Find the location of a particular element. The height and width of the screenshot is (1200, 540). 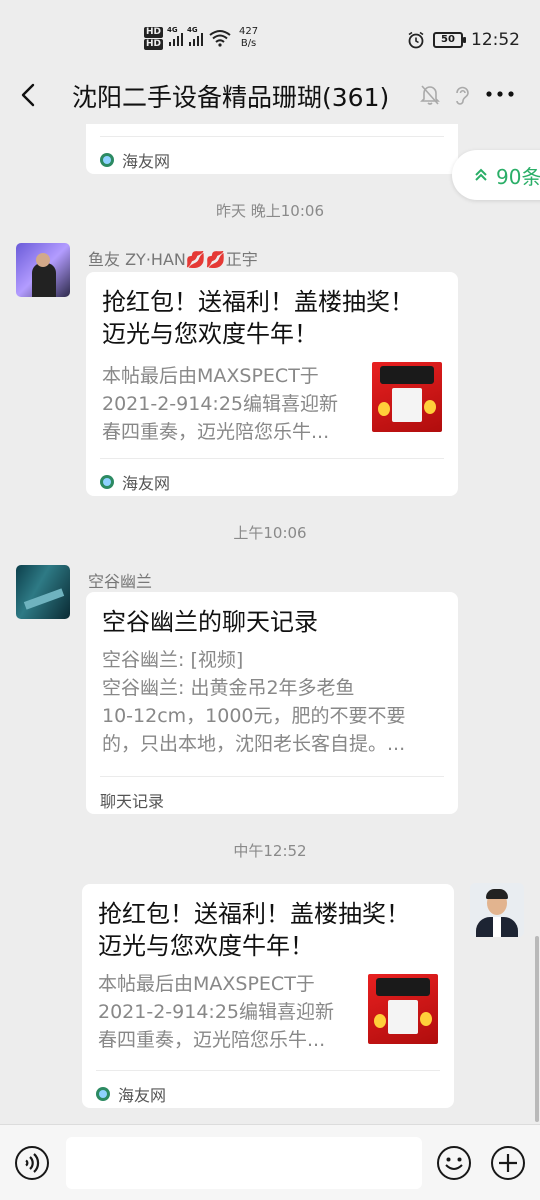

status-right: 50 12:52 is located at coordinates (463, 40).